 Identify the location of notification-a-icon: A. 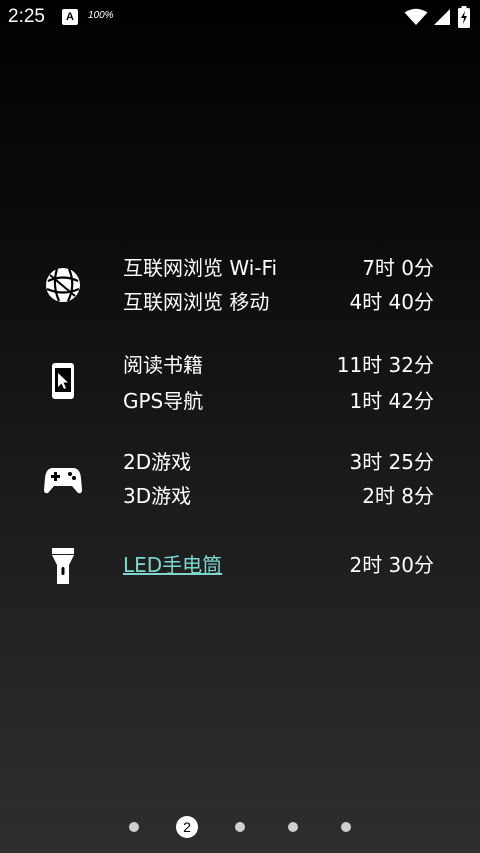
(70, 17).